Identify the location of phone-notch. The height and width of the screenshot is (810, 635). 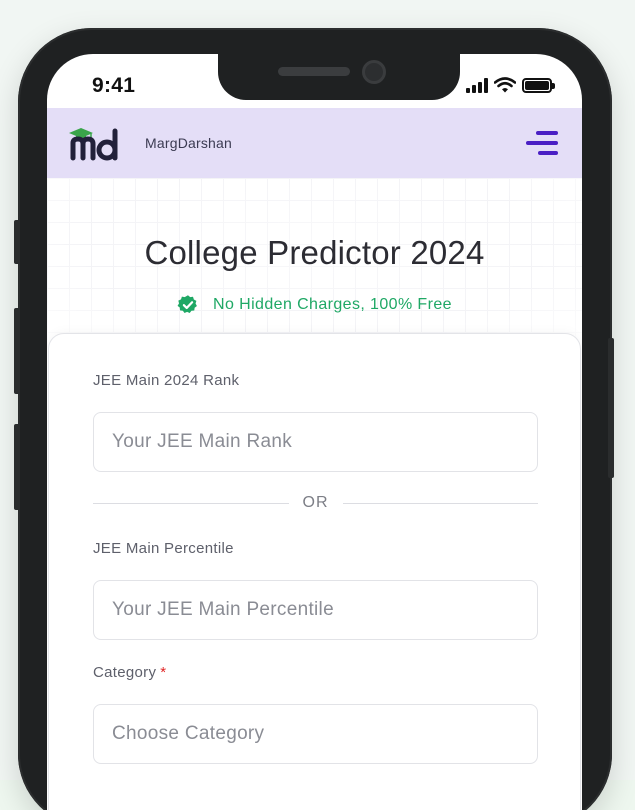
(339, 77).